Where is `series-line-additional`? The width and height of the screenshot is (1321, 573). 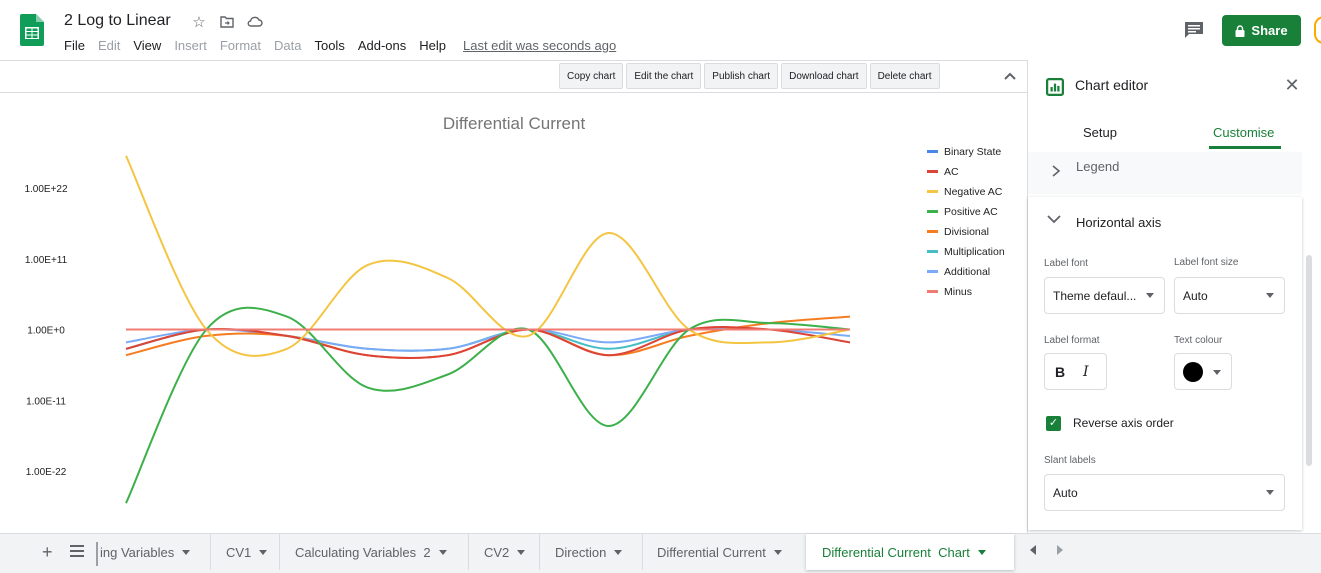 series-line-additional is located at coordinates (488, 339).